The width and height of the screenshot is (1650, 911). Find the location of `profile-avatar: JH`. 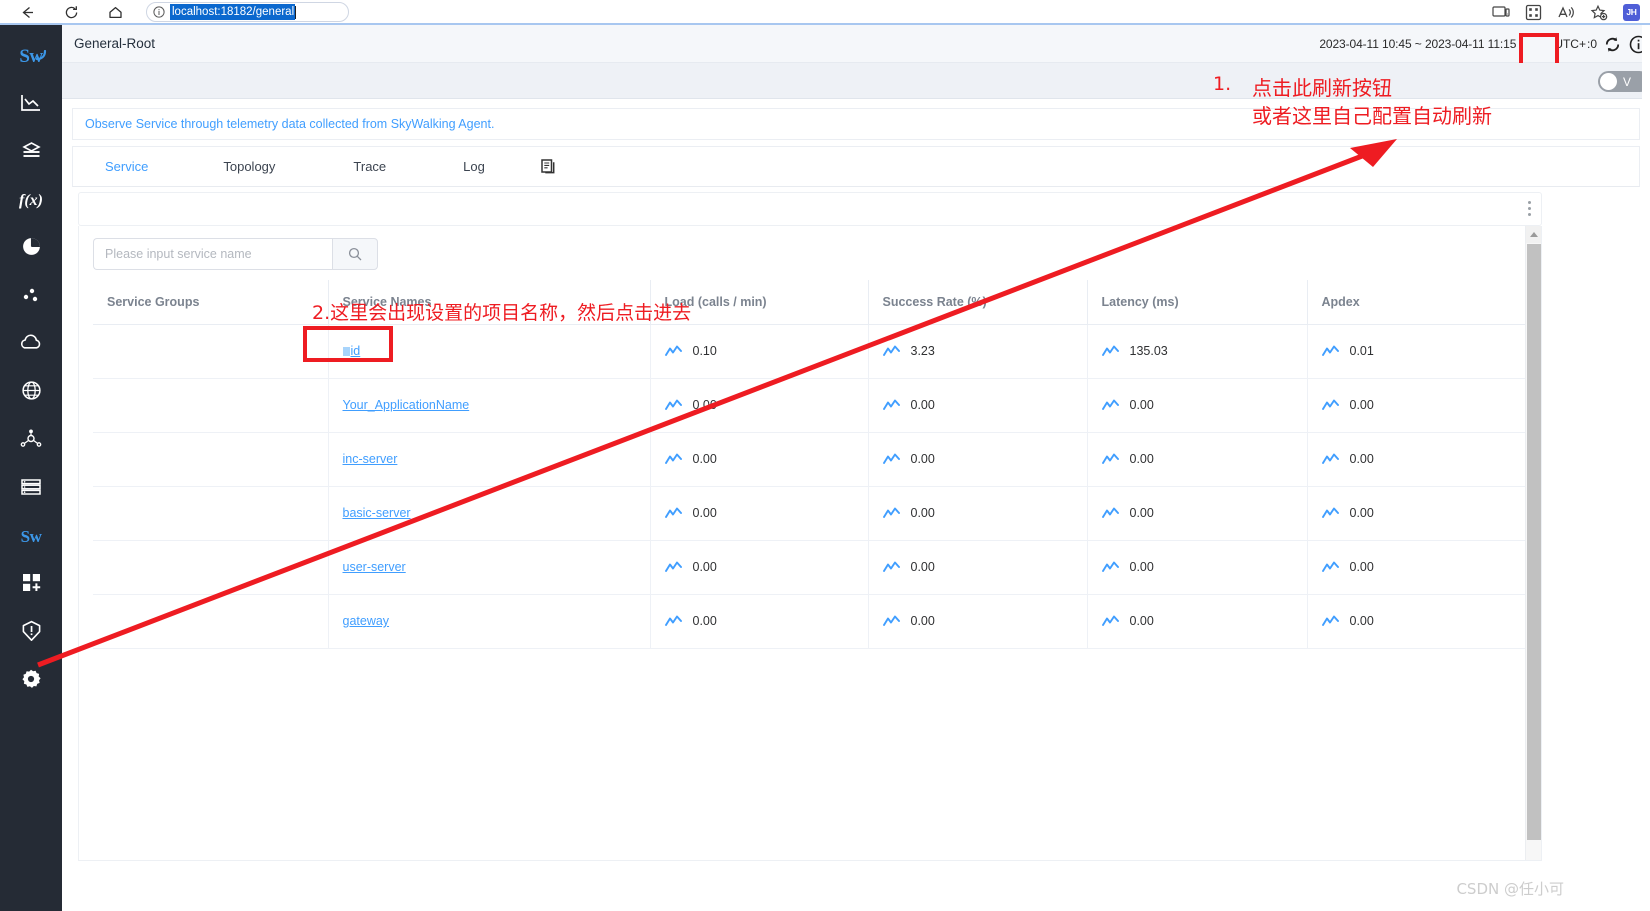

profile-avatar: JH is located at coordinates (1631, 12).